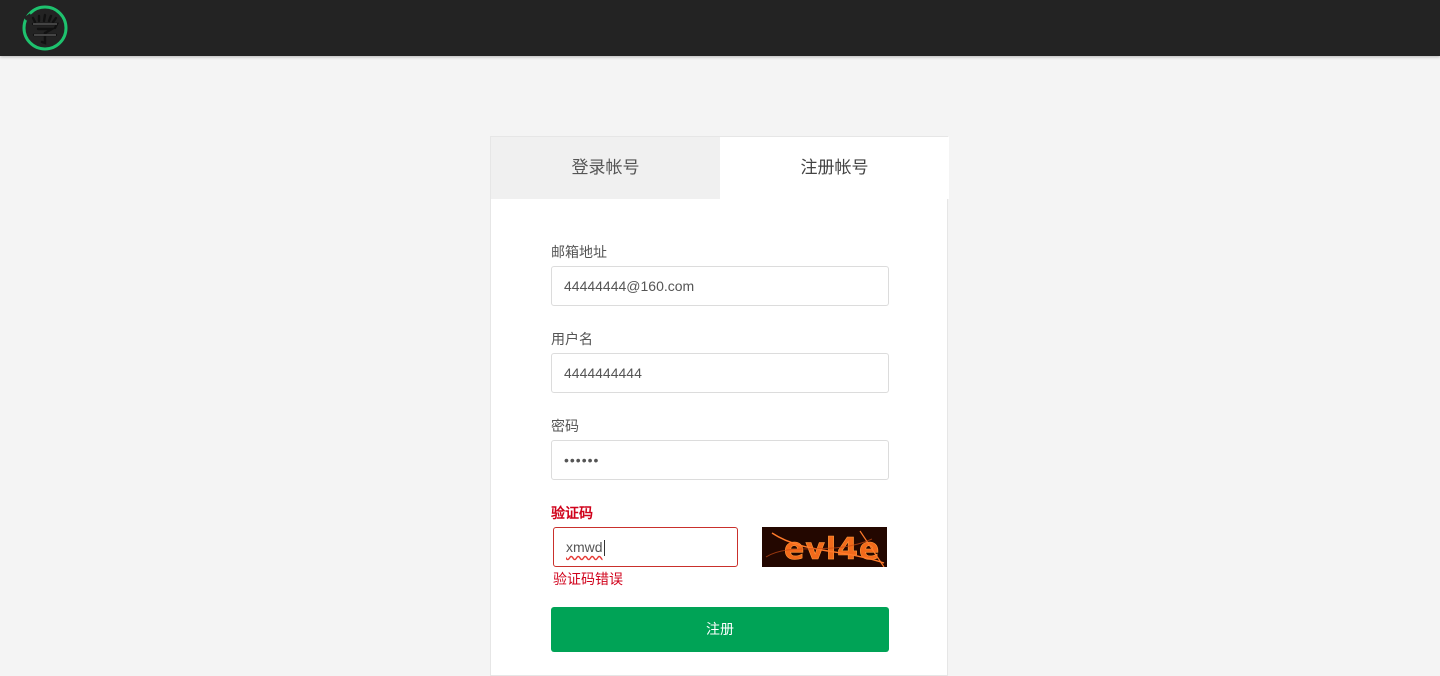 The width and height of the screenshot is (1440, 676). I want to click on logo-icon, so click(45, 28).